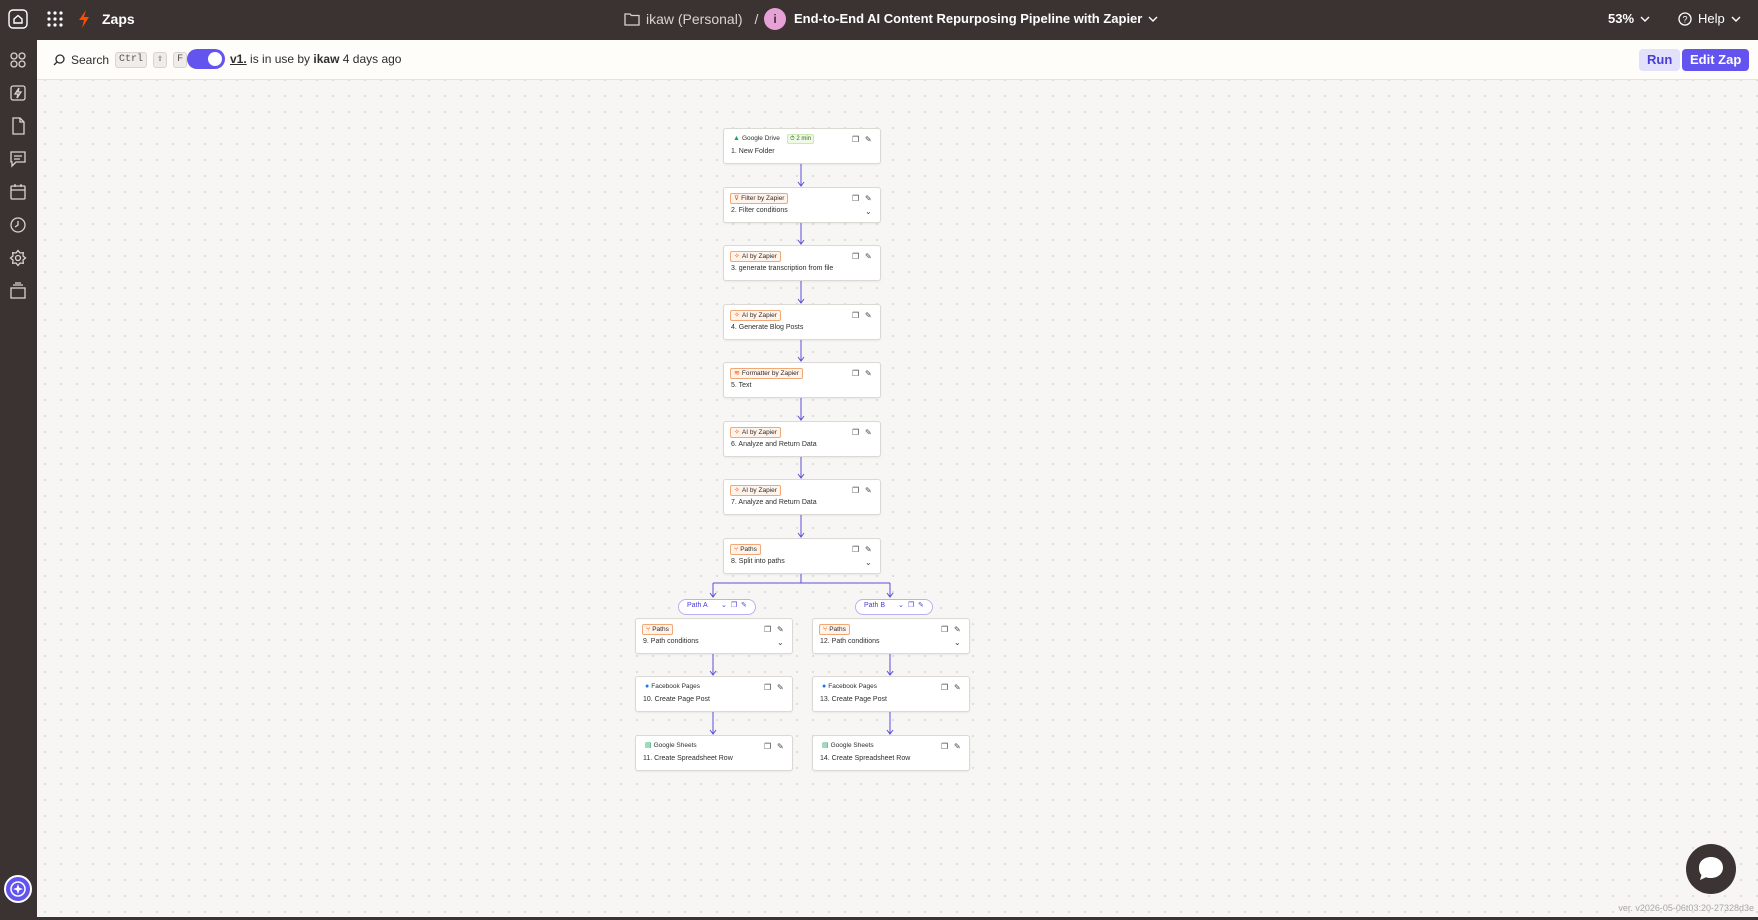 Image resolution: width=1758 pixels, height=920 pixels. Describe the element at coordinates (18, 93) in the screenshot. I see `zaps-icon` at that location.